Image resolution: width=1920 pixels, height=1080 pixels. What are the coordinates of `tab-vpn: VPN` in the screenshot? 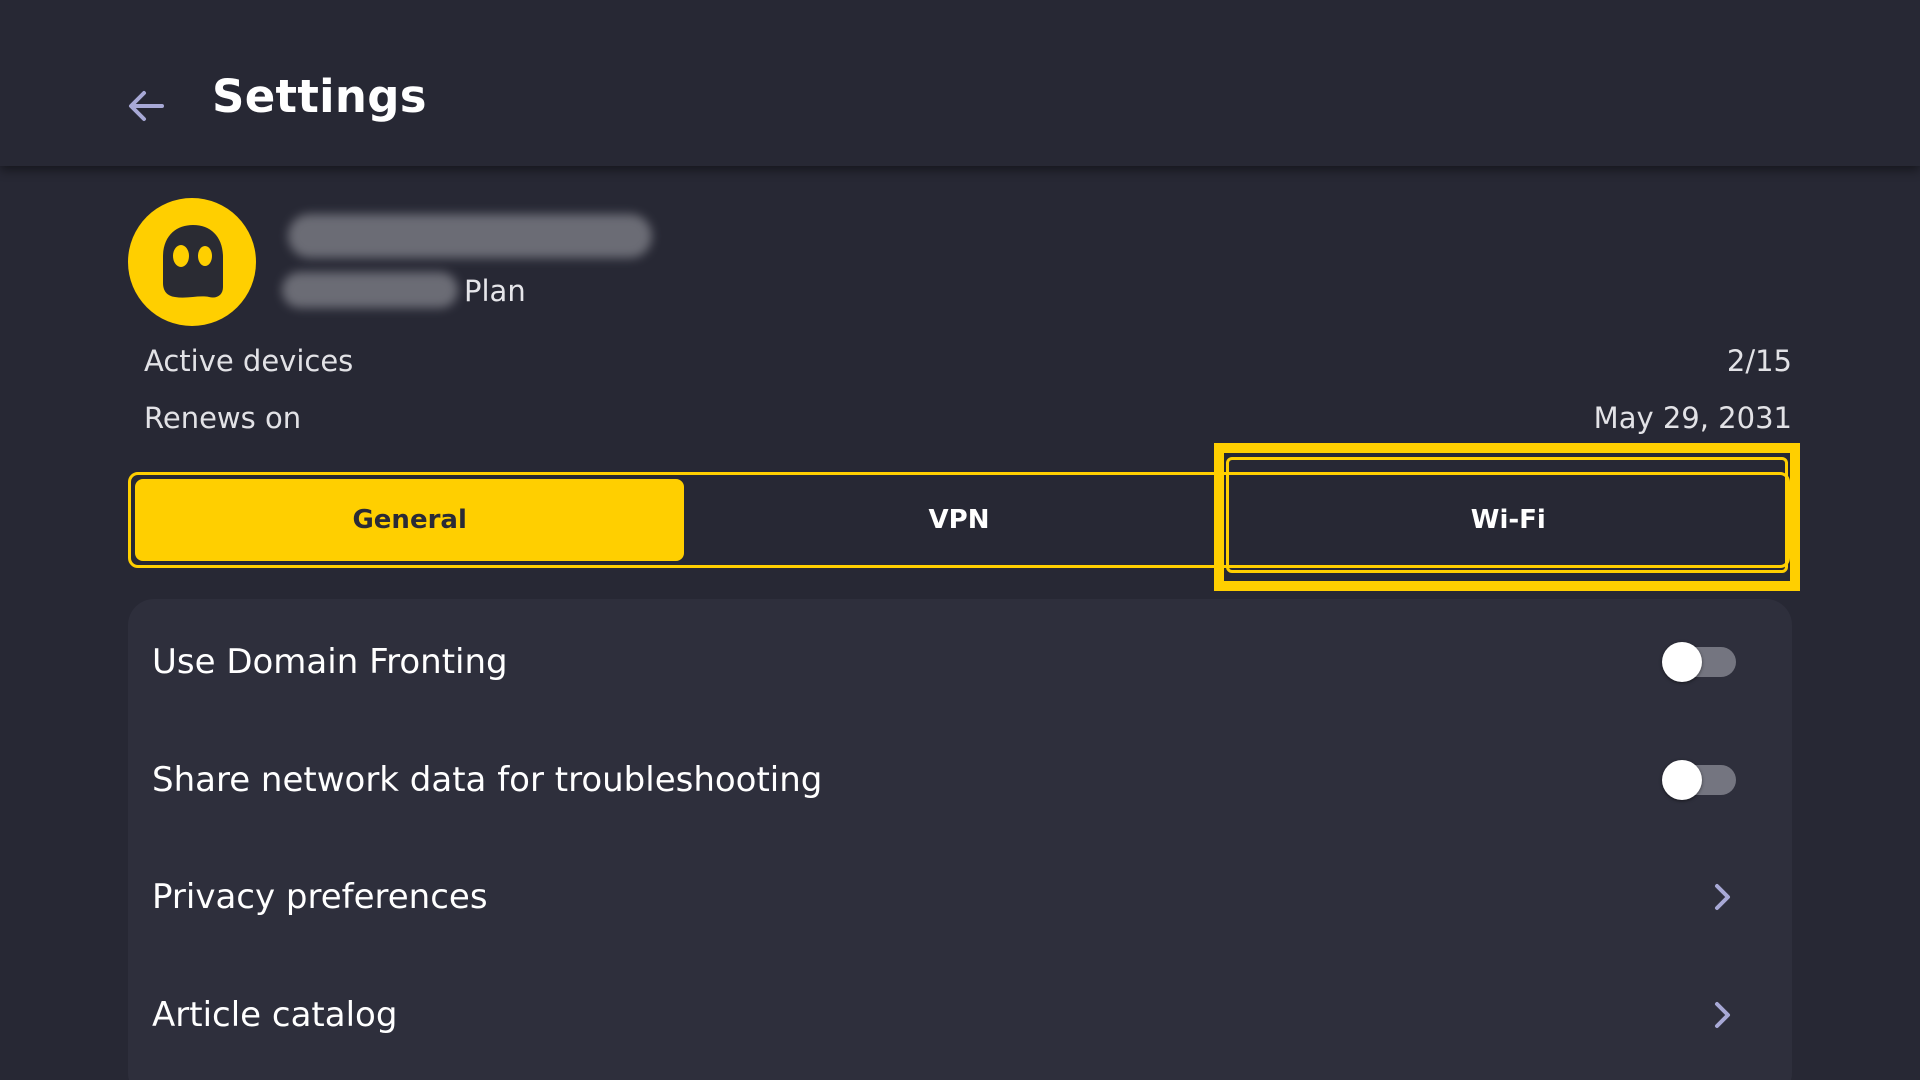 It's located at (958, 520).